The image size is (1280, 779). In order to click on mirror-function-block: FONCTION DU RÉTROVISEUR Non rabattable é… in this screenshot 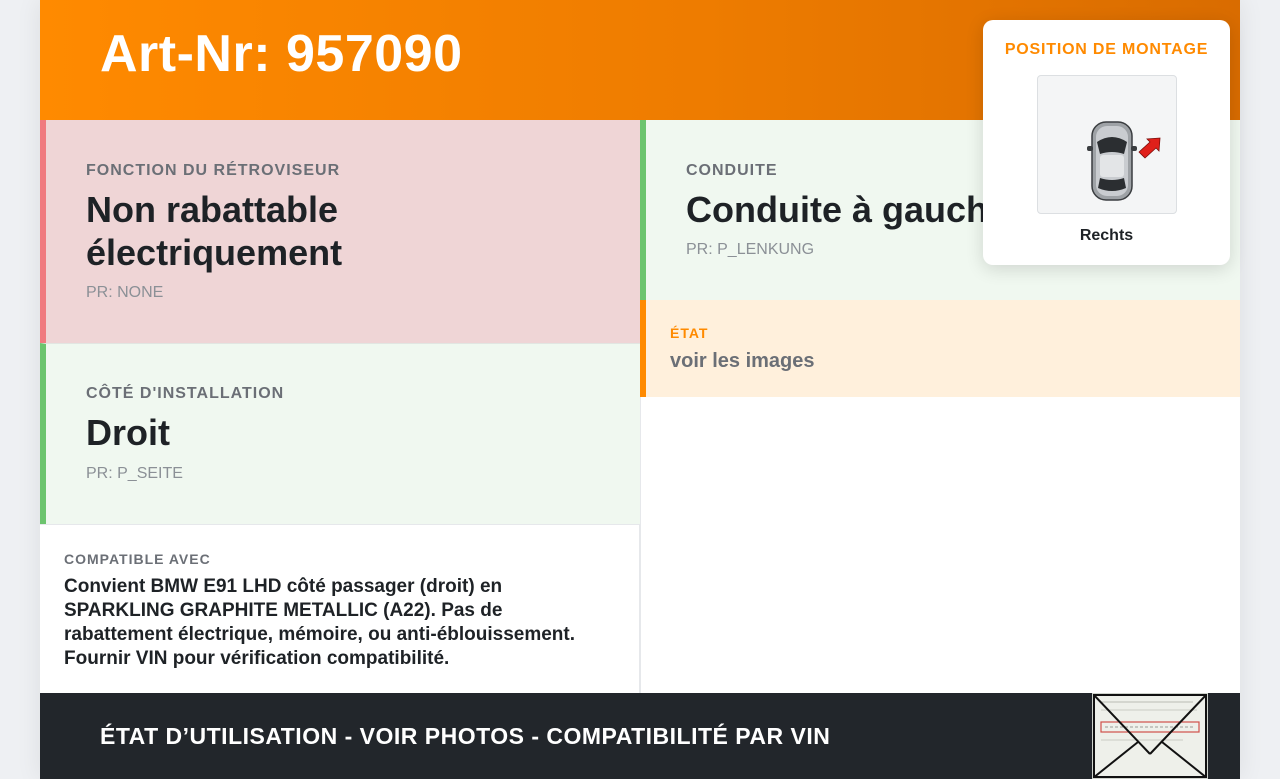, I will do `click(340, 231)`.